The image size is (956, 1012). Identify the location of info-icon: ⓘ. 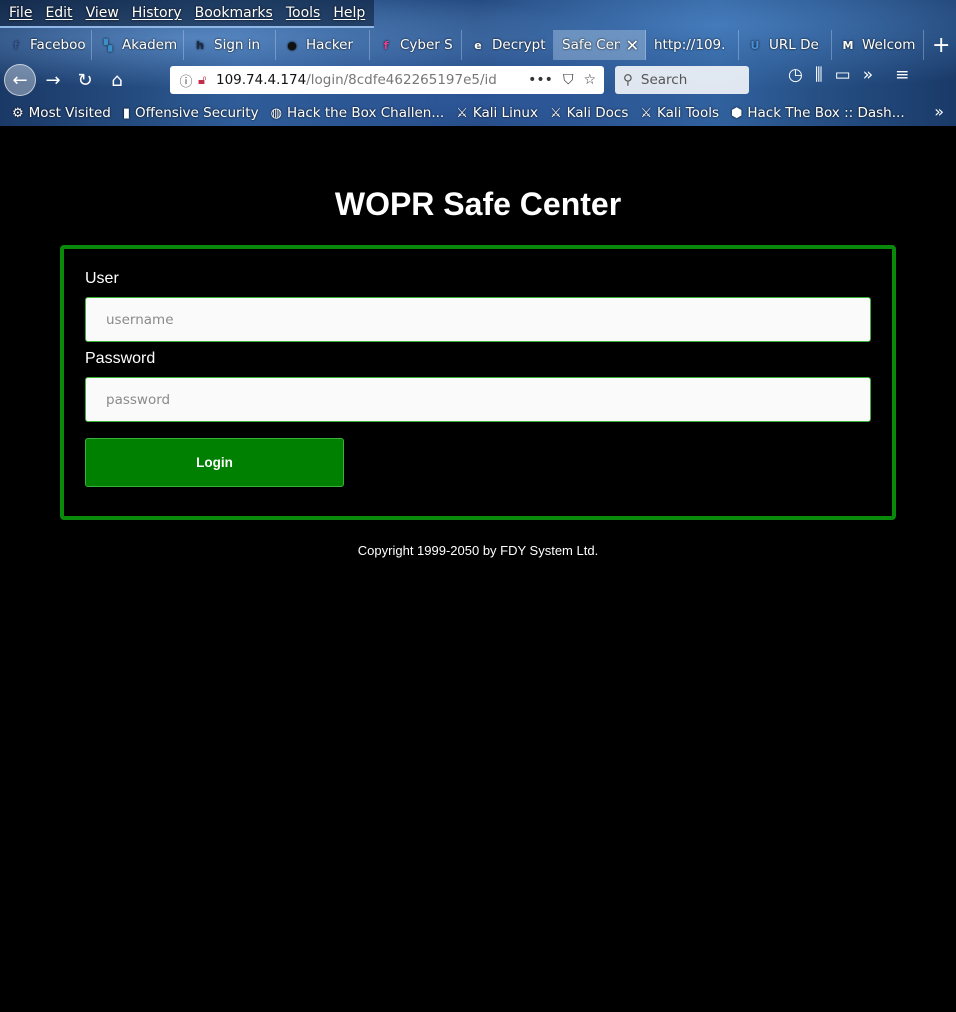
(186, 80).